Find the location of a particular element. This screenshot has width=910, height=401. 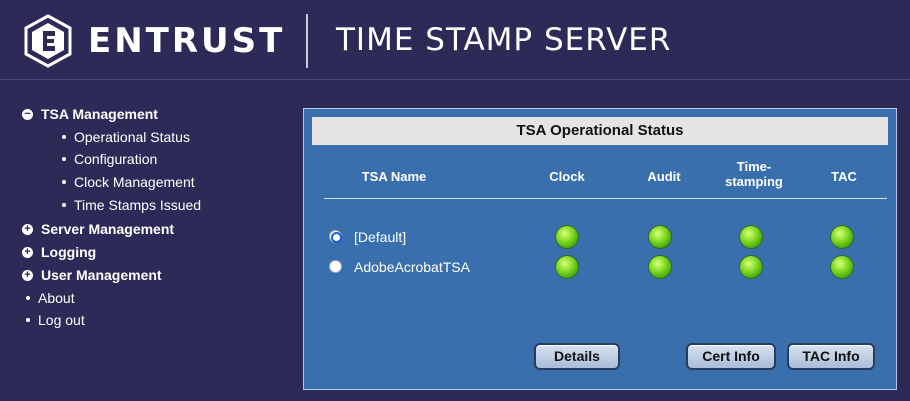

col-header-timestamping: Time- stamping is located at coordinates (754, 174).